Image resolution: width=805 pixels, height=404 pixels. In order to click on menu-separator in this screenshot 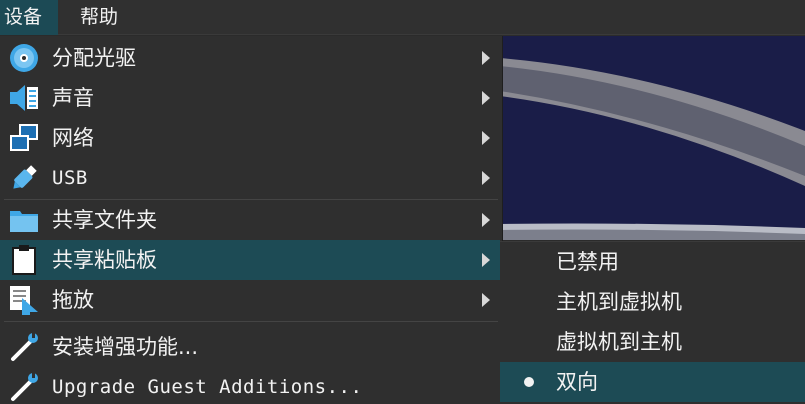, I will do `click(251, 321)`.